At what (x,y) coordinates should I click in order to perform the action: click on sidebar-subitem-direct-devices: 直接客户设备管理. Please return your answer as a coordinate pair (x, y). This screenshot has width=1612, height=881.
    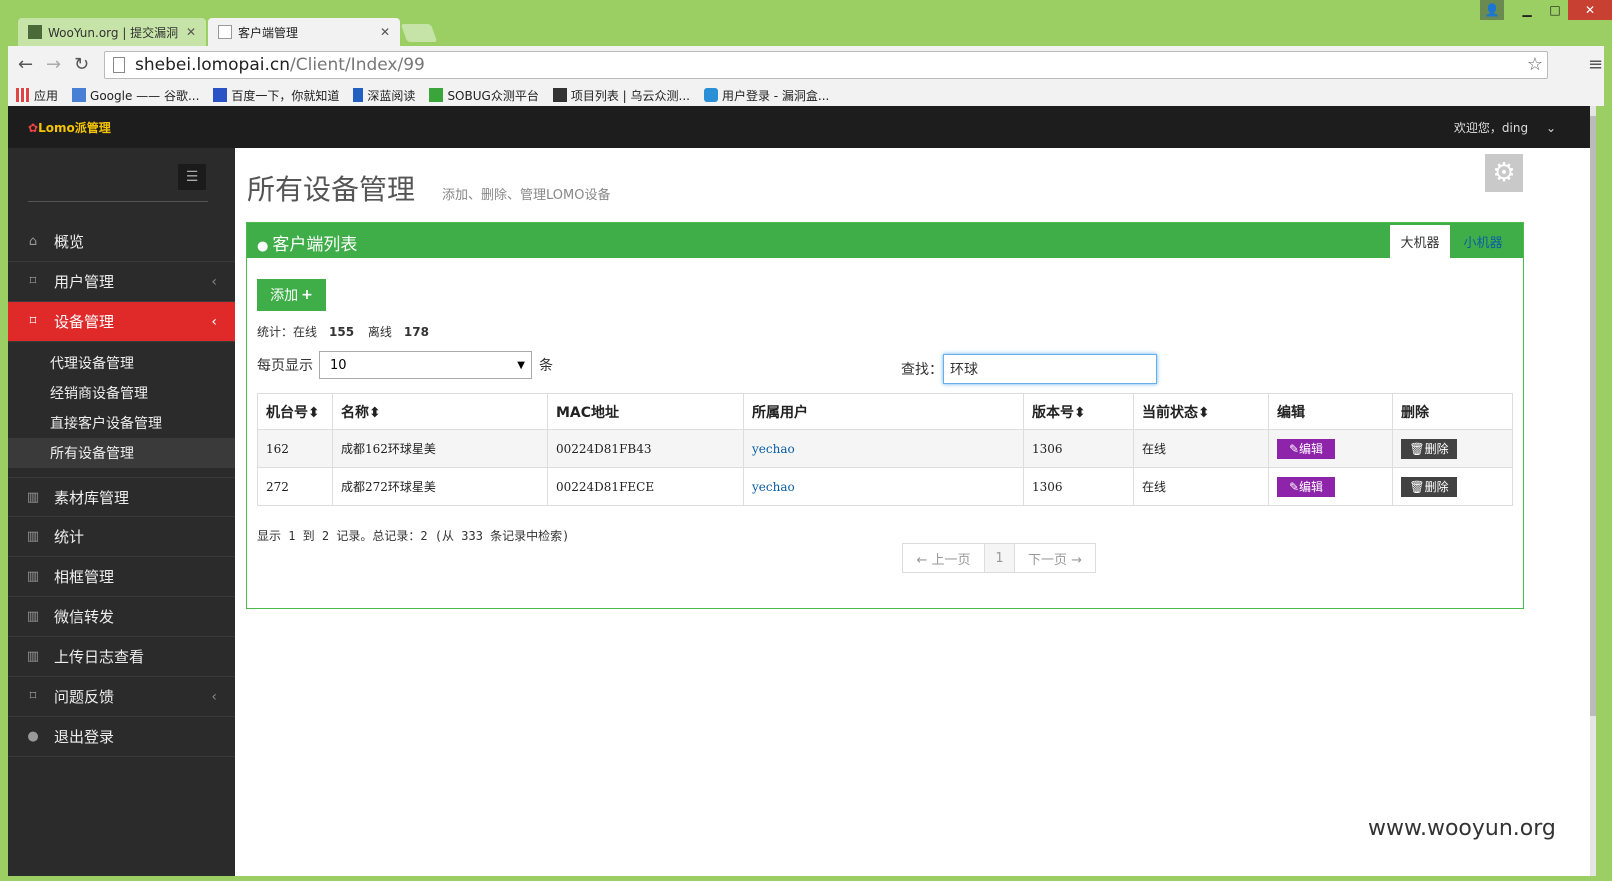
    Looking at the image, I should click on (121, 423).